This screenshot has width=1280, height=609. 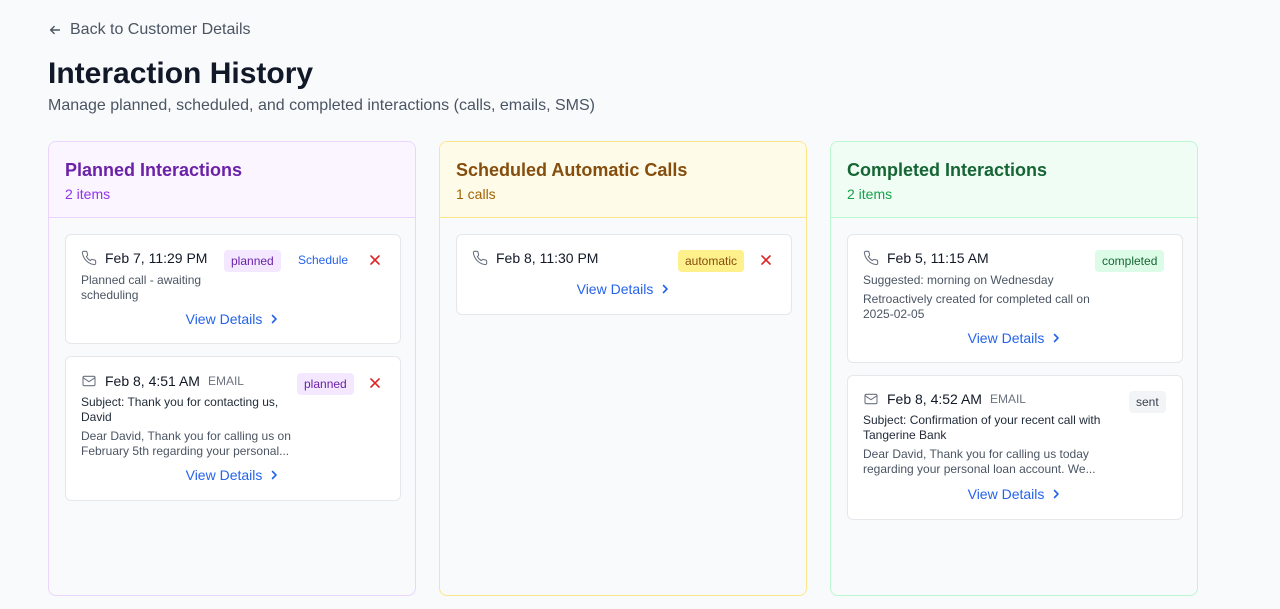 What do you see at coordinates (547, 258) in the screenshot?
I see `card-datetime: Feb 8, 11:30 PM` at bounding box center [547, 258].